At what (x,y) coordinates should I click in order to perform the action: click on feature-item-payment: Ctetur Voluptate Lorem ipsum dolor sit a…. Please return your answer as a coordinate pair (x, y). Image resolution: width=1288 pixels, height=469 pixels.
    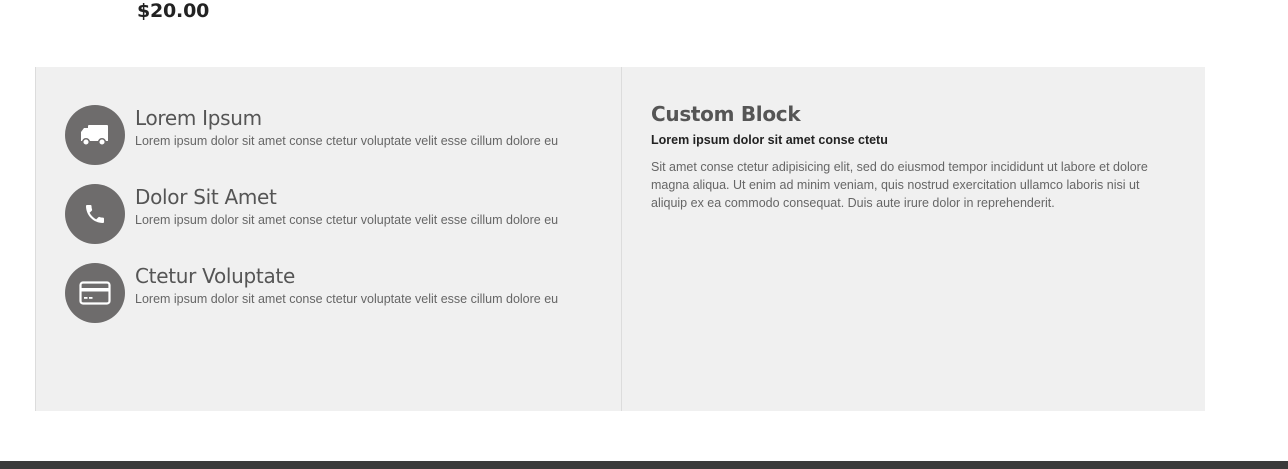
    Looking at the image, I should click on (345, 294).